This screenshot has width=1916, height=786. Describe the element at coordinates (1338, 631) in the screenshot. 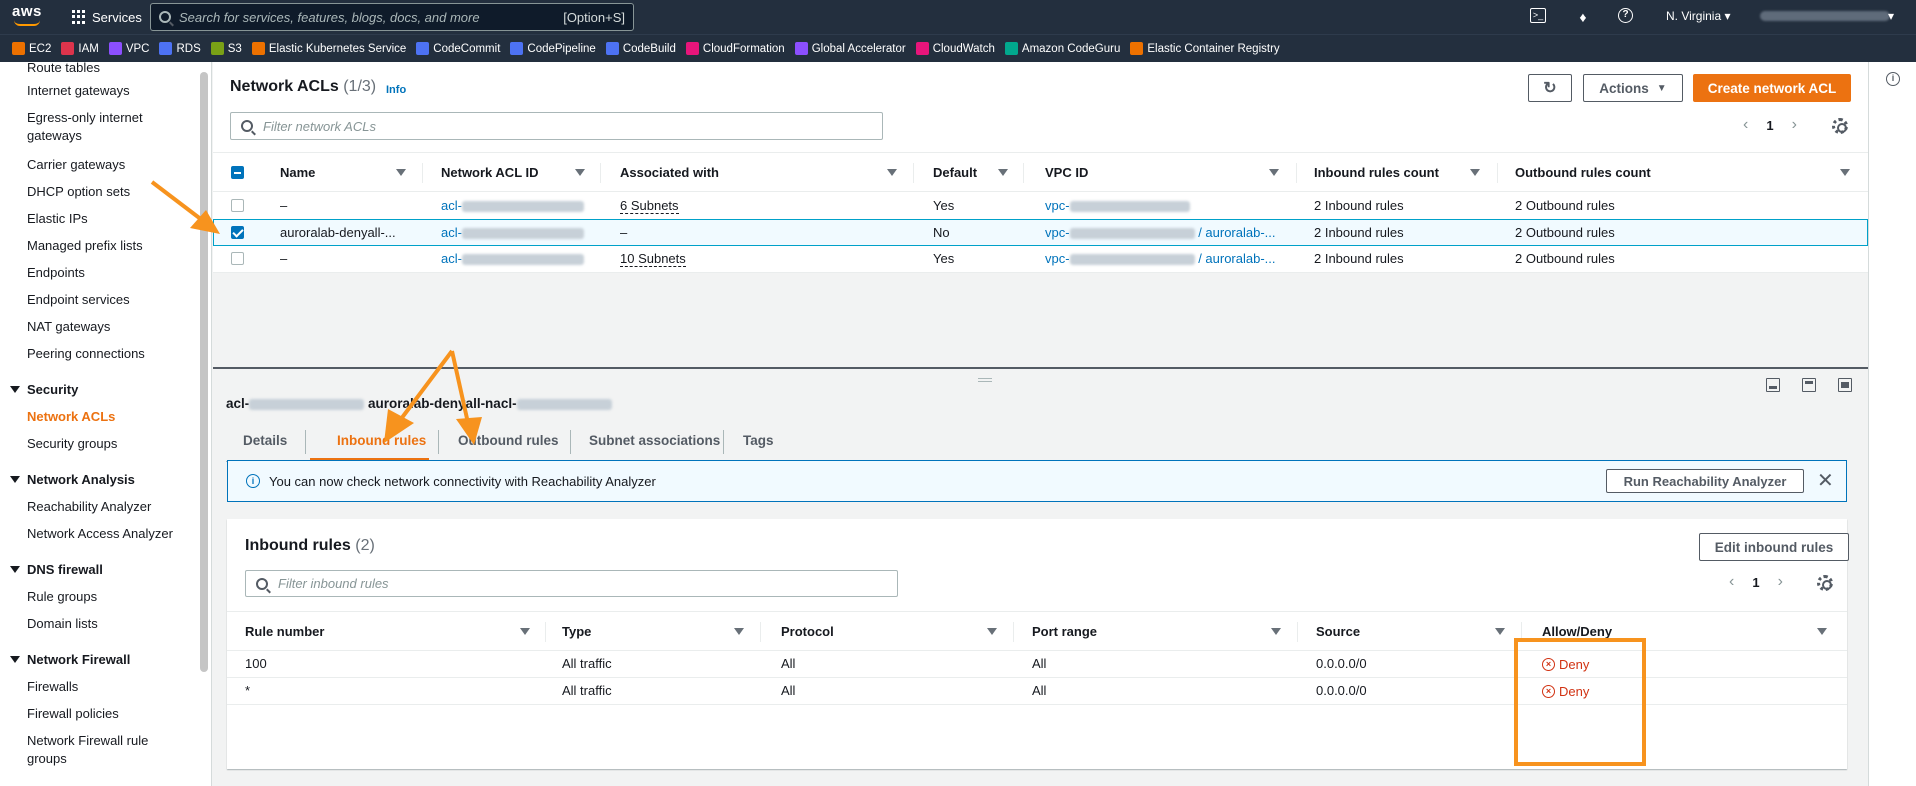

I see `column-header-source: Source` at that location.